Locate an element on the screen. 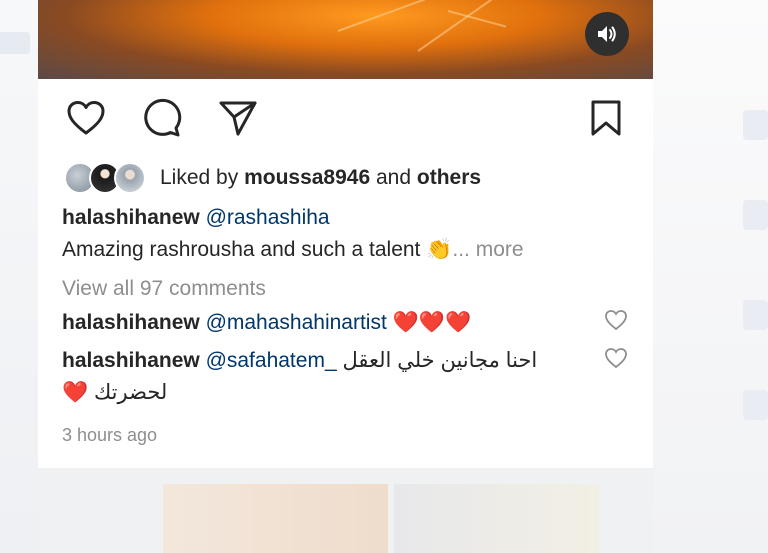 This screenshot has height=553, width=768. left-background is located at coordinates (19, 276).